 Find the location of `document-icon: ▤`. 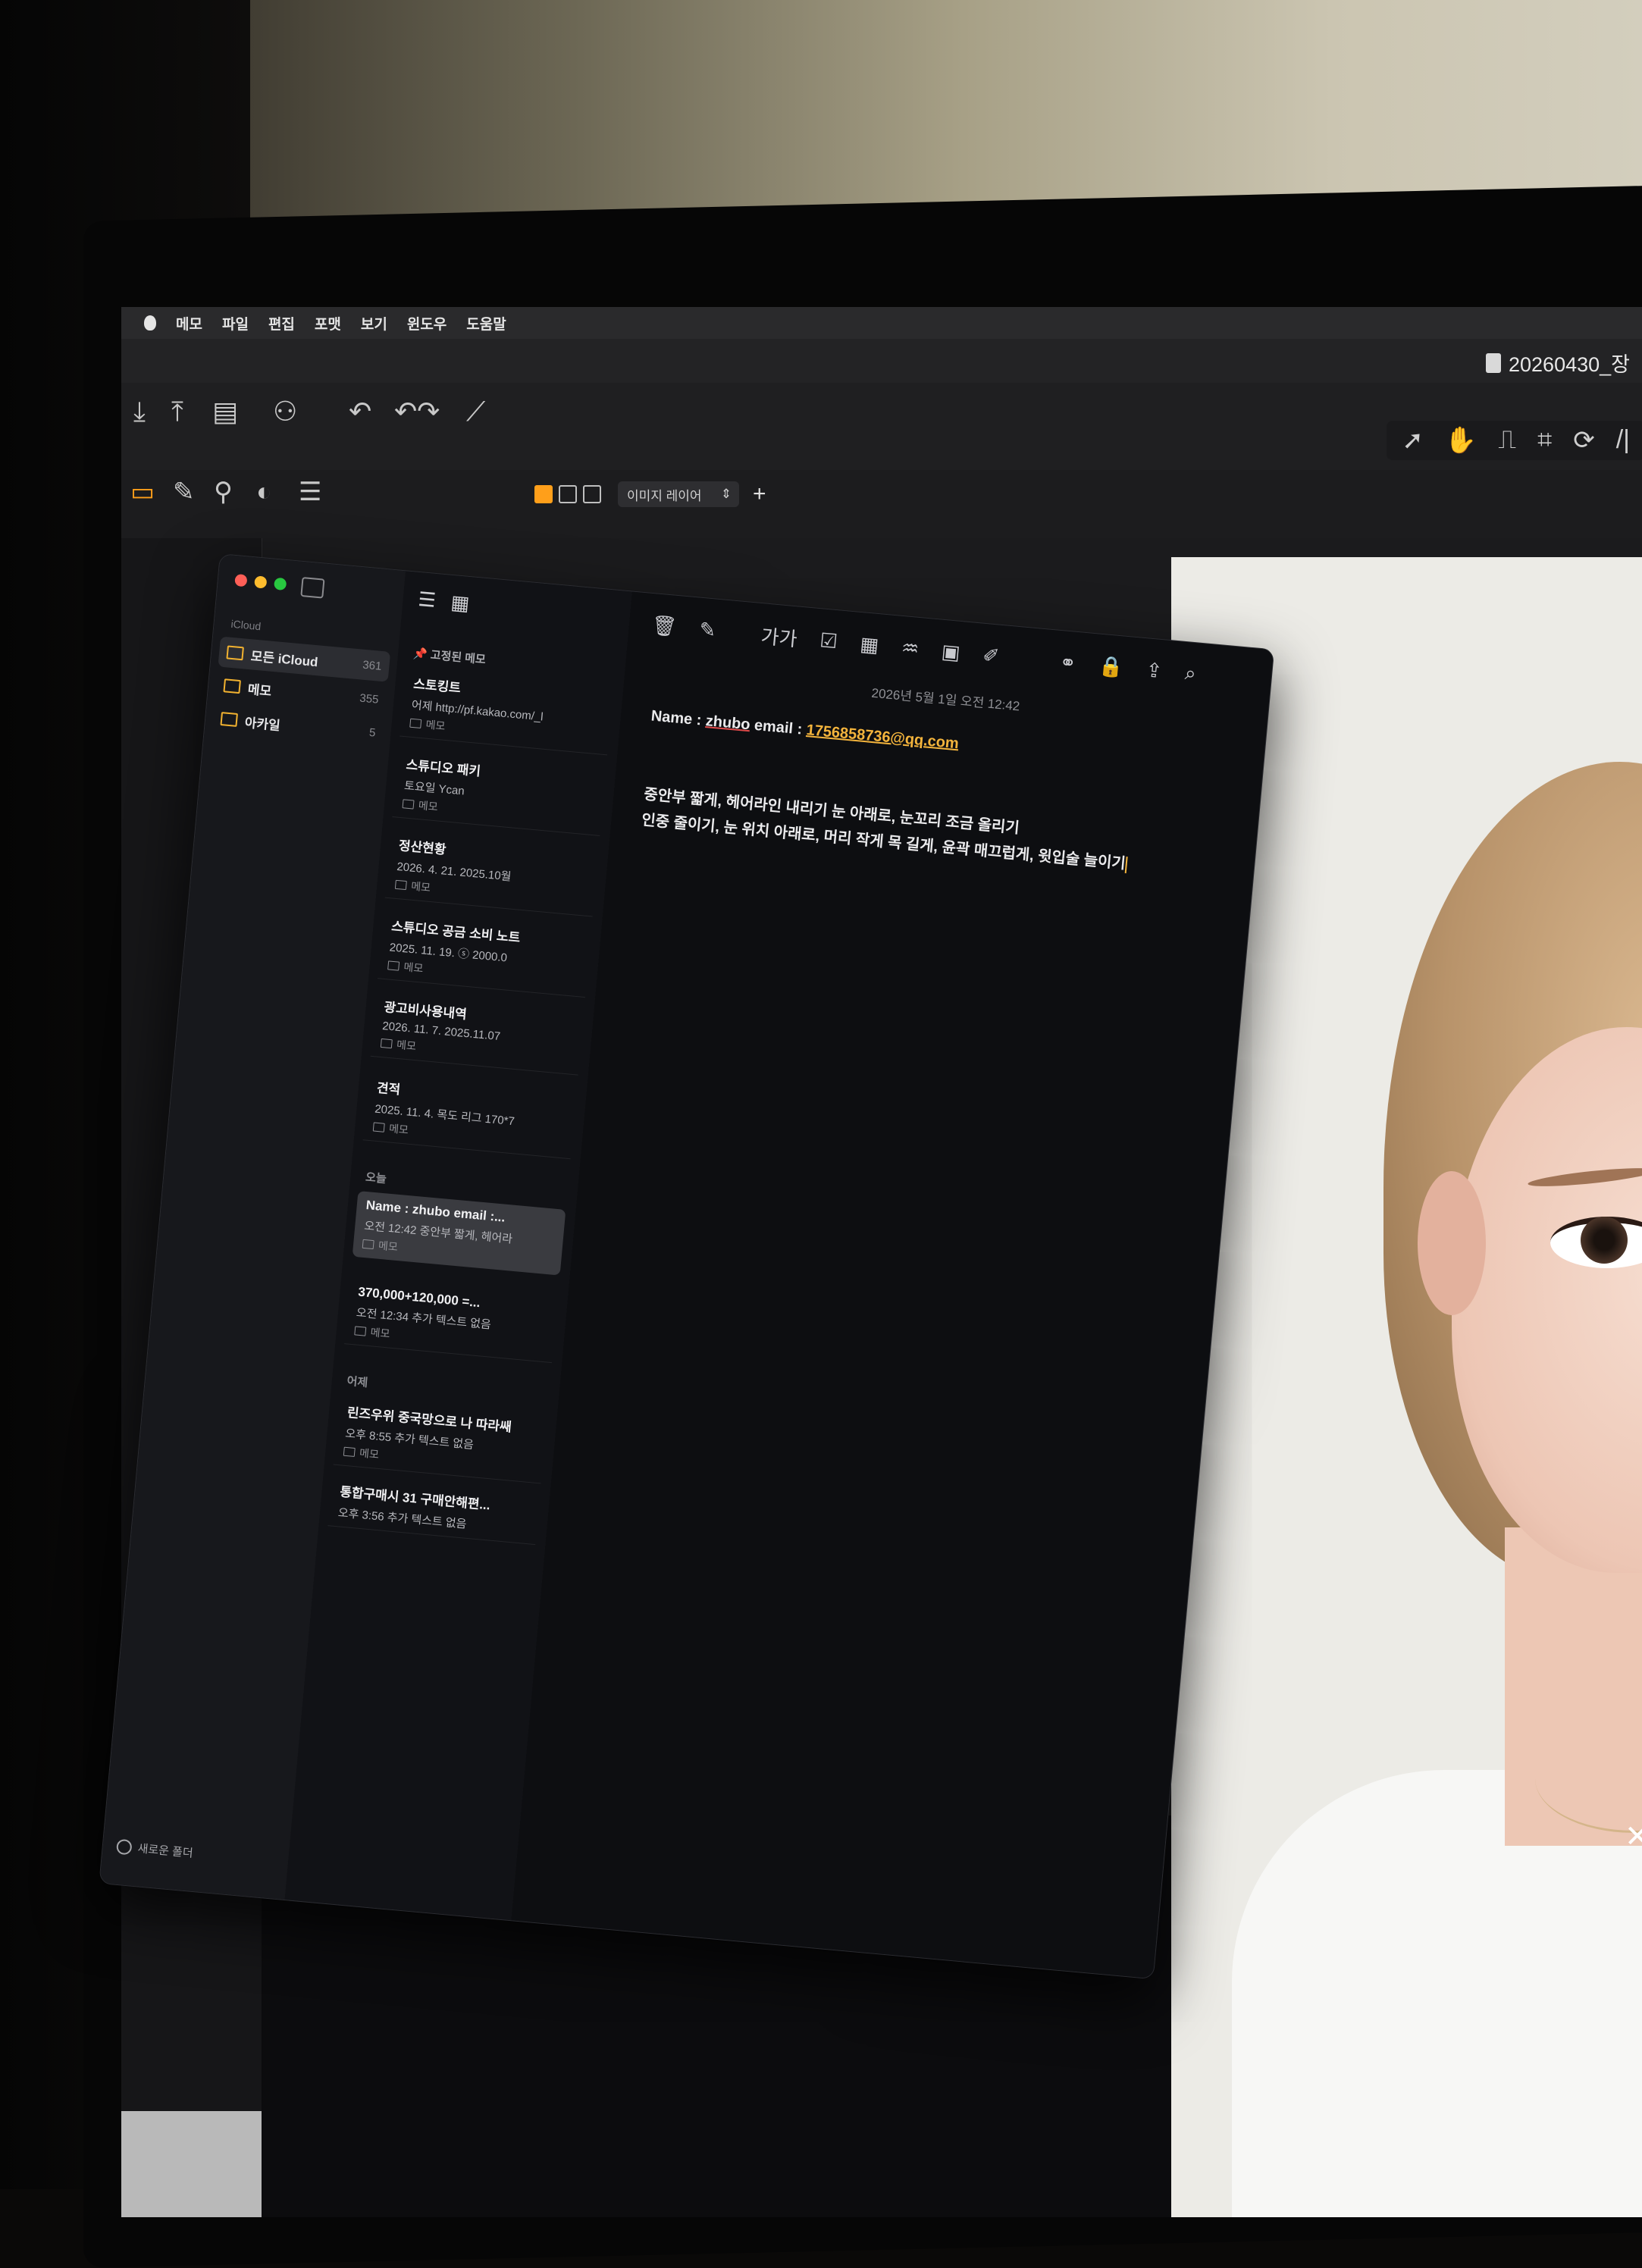

document-icon: ▤ is located at coordinates (225, 412).